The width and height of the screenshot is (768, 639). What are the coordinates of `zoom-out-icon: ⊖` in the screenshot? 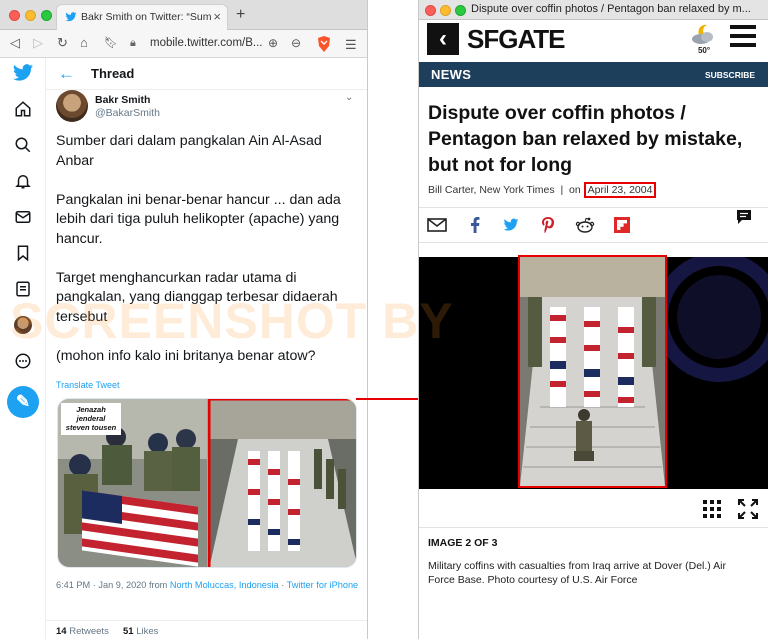 It's located at (296, 43).